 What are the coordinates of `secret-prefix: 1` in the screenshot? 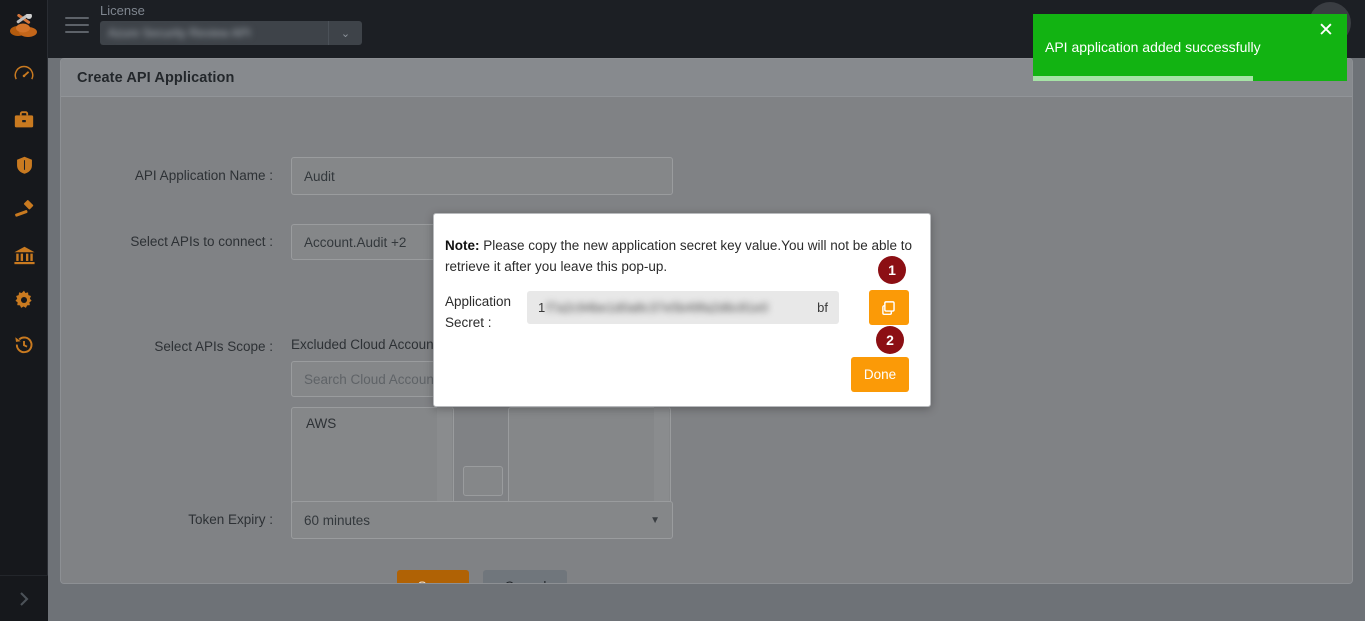 It's located at (542, 307).